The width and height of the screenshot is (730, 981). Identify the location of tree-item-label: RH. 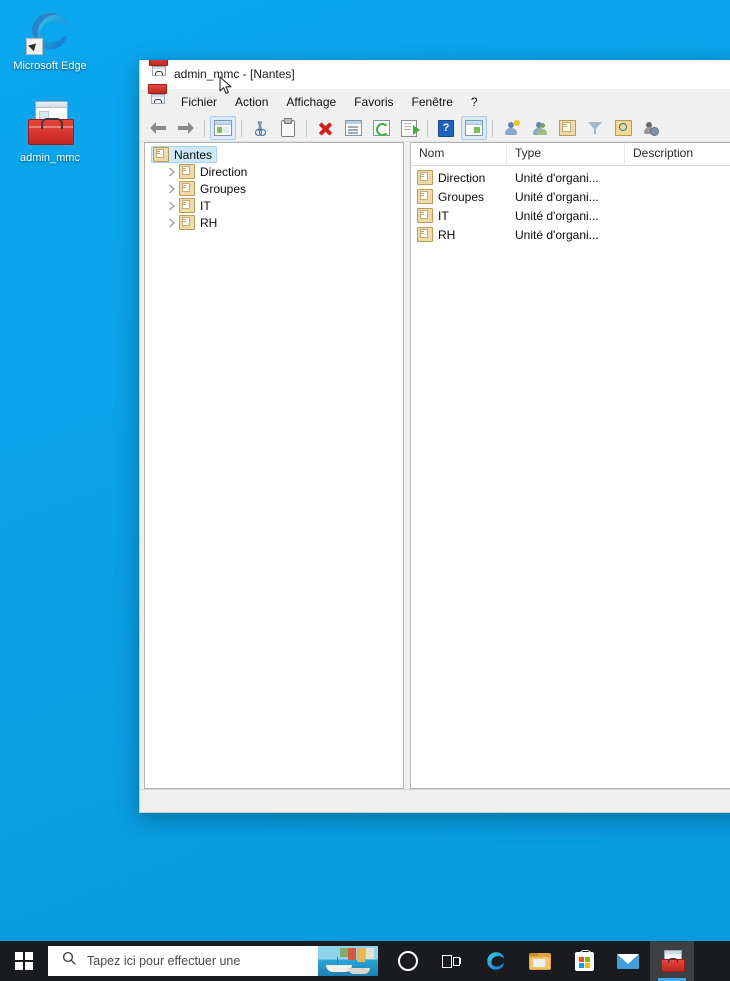
(209, 222).